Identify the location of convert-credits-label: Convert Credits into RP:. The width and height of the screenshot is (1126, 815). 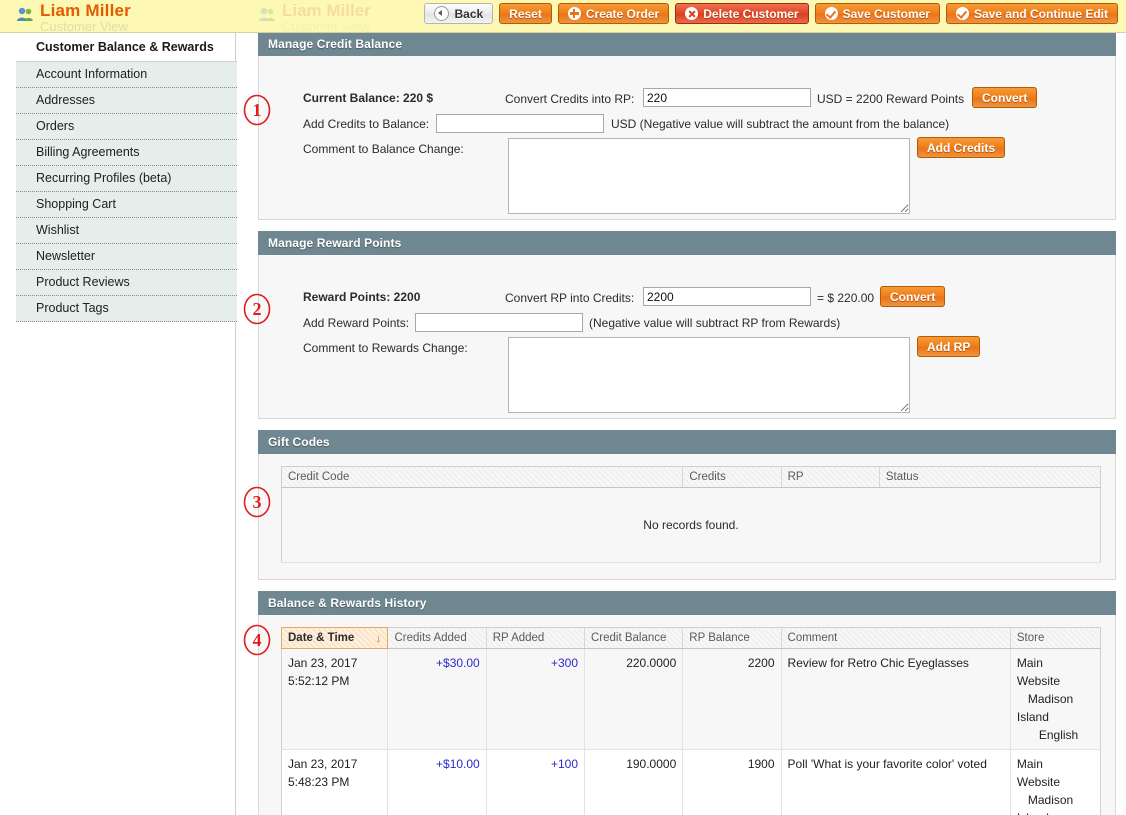
(570, 99).